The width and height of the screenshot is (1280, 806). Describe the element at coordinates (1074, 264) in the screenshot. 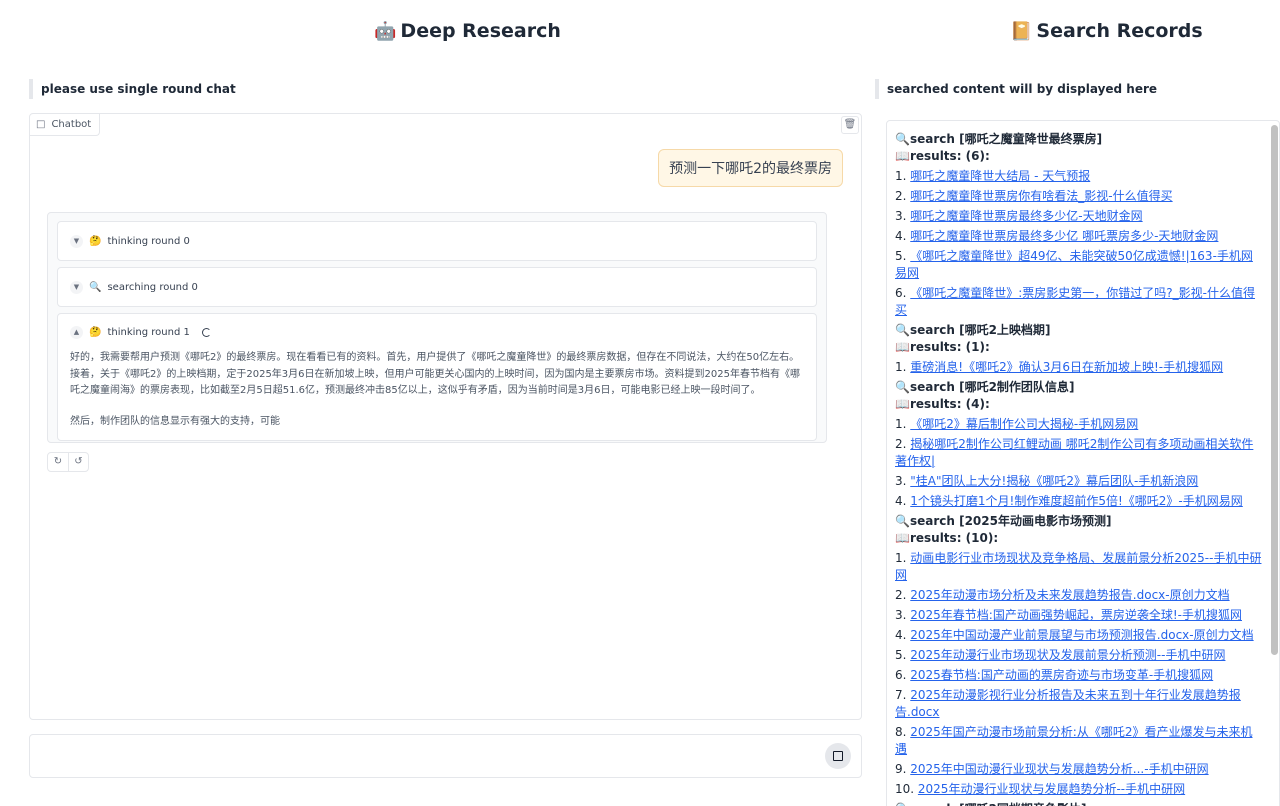

I see `result-link: 《哪吒之魔童降世》超49亿、未能突破50亿成遗憾!|163-手机网易网` at that location.